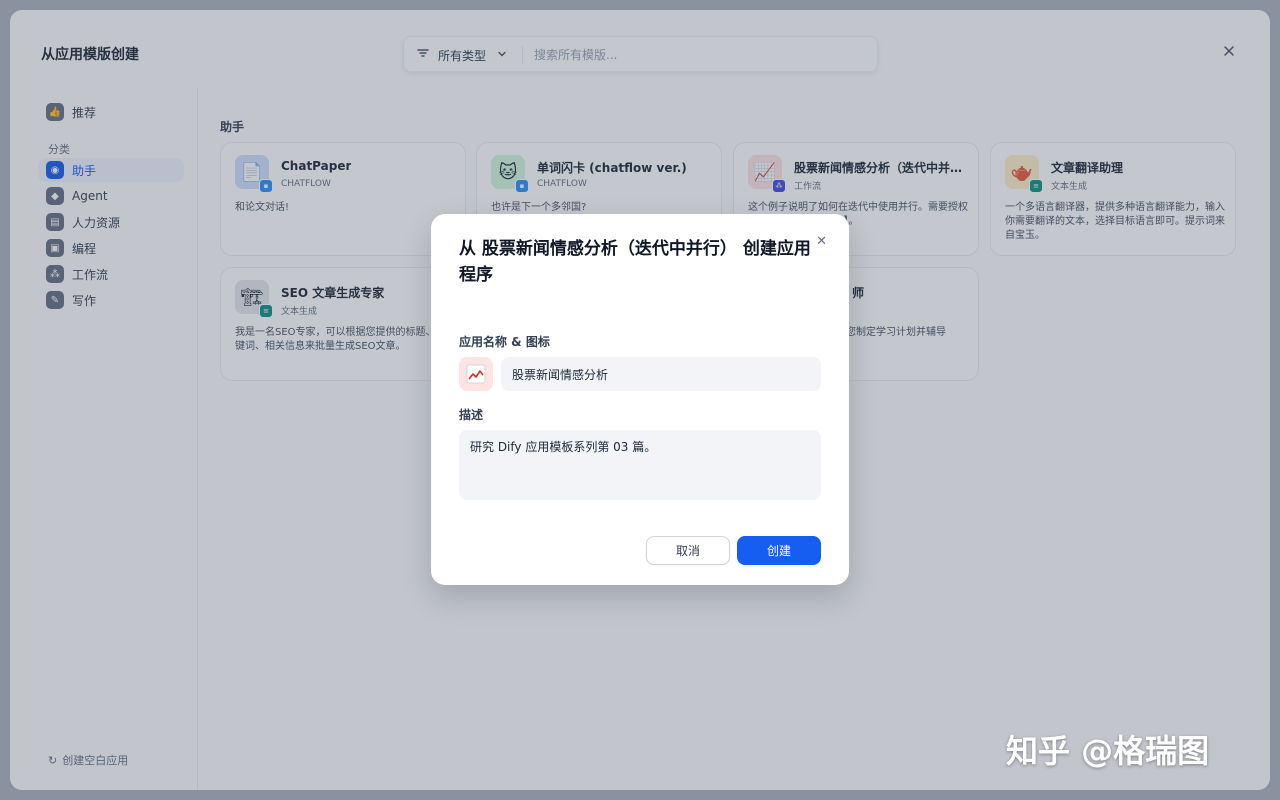 The width and height of the screenshot is (1280, 800). Describe the element at coordinates (640, 465) in the screenshot. I see `description-textarea: 研究 Dify 应用模板系列第 03 篇。` at that location.